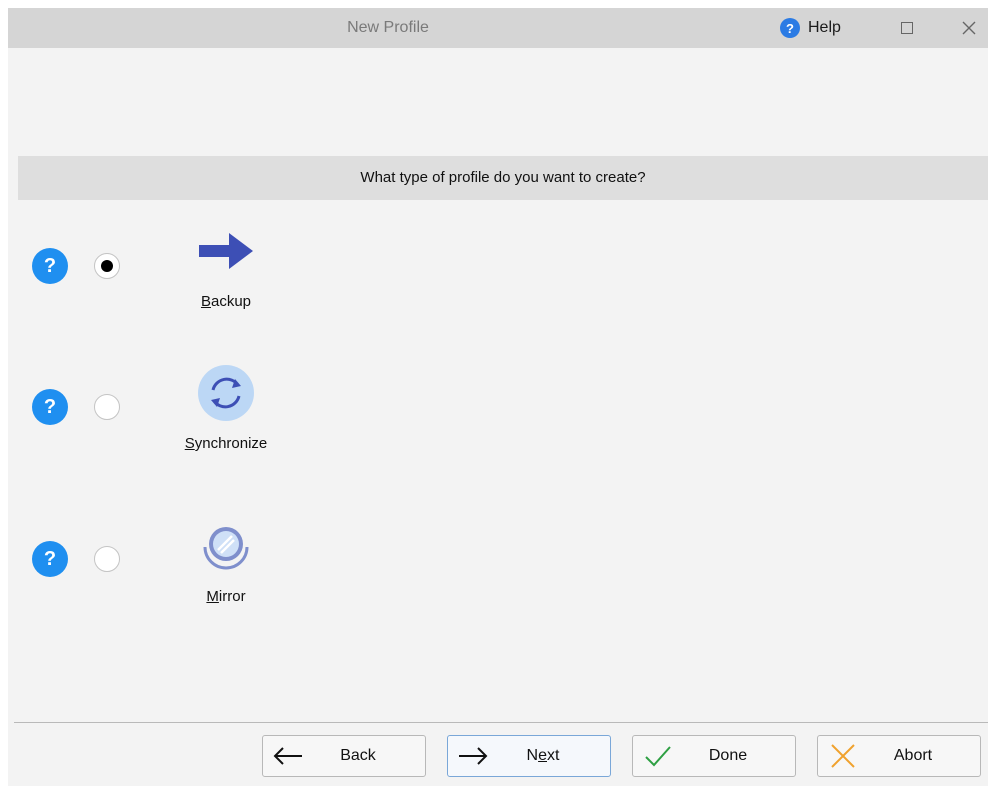  I want to click on radio-selected-dot, so click(107, 266).